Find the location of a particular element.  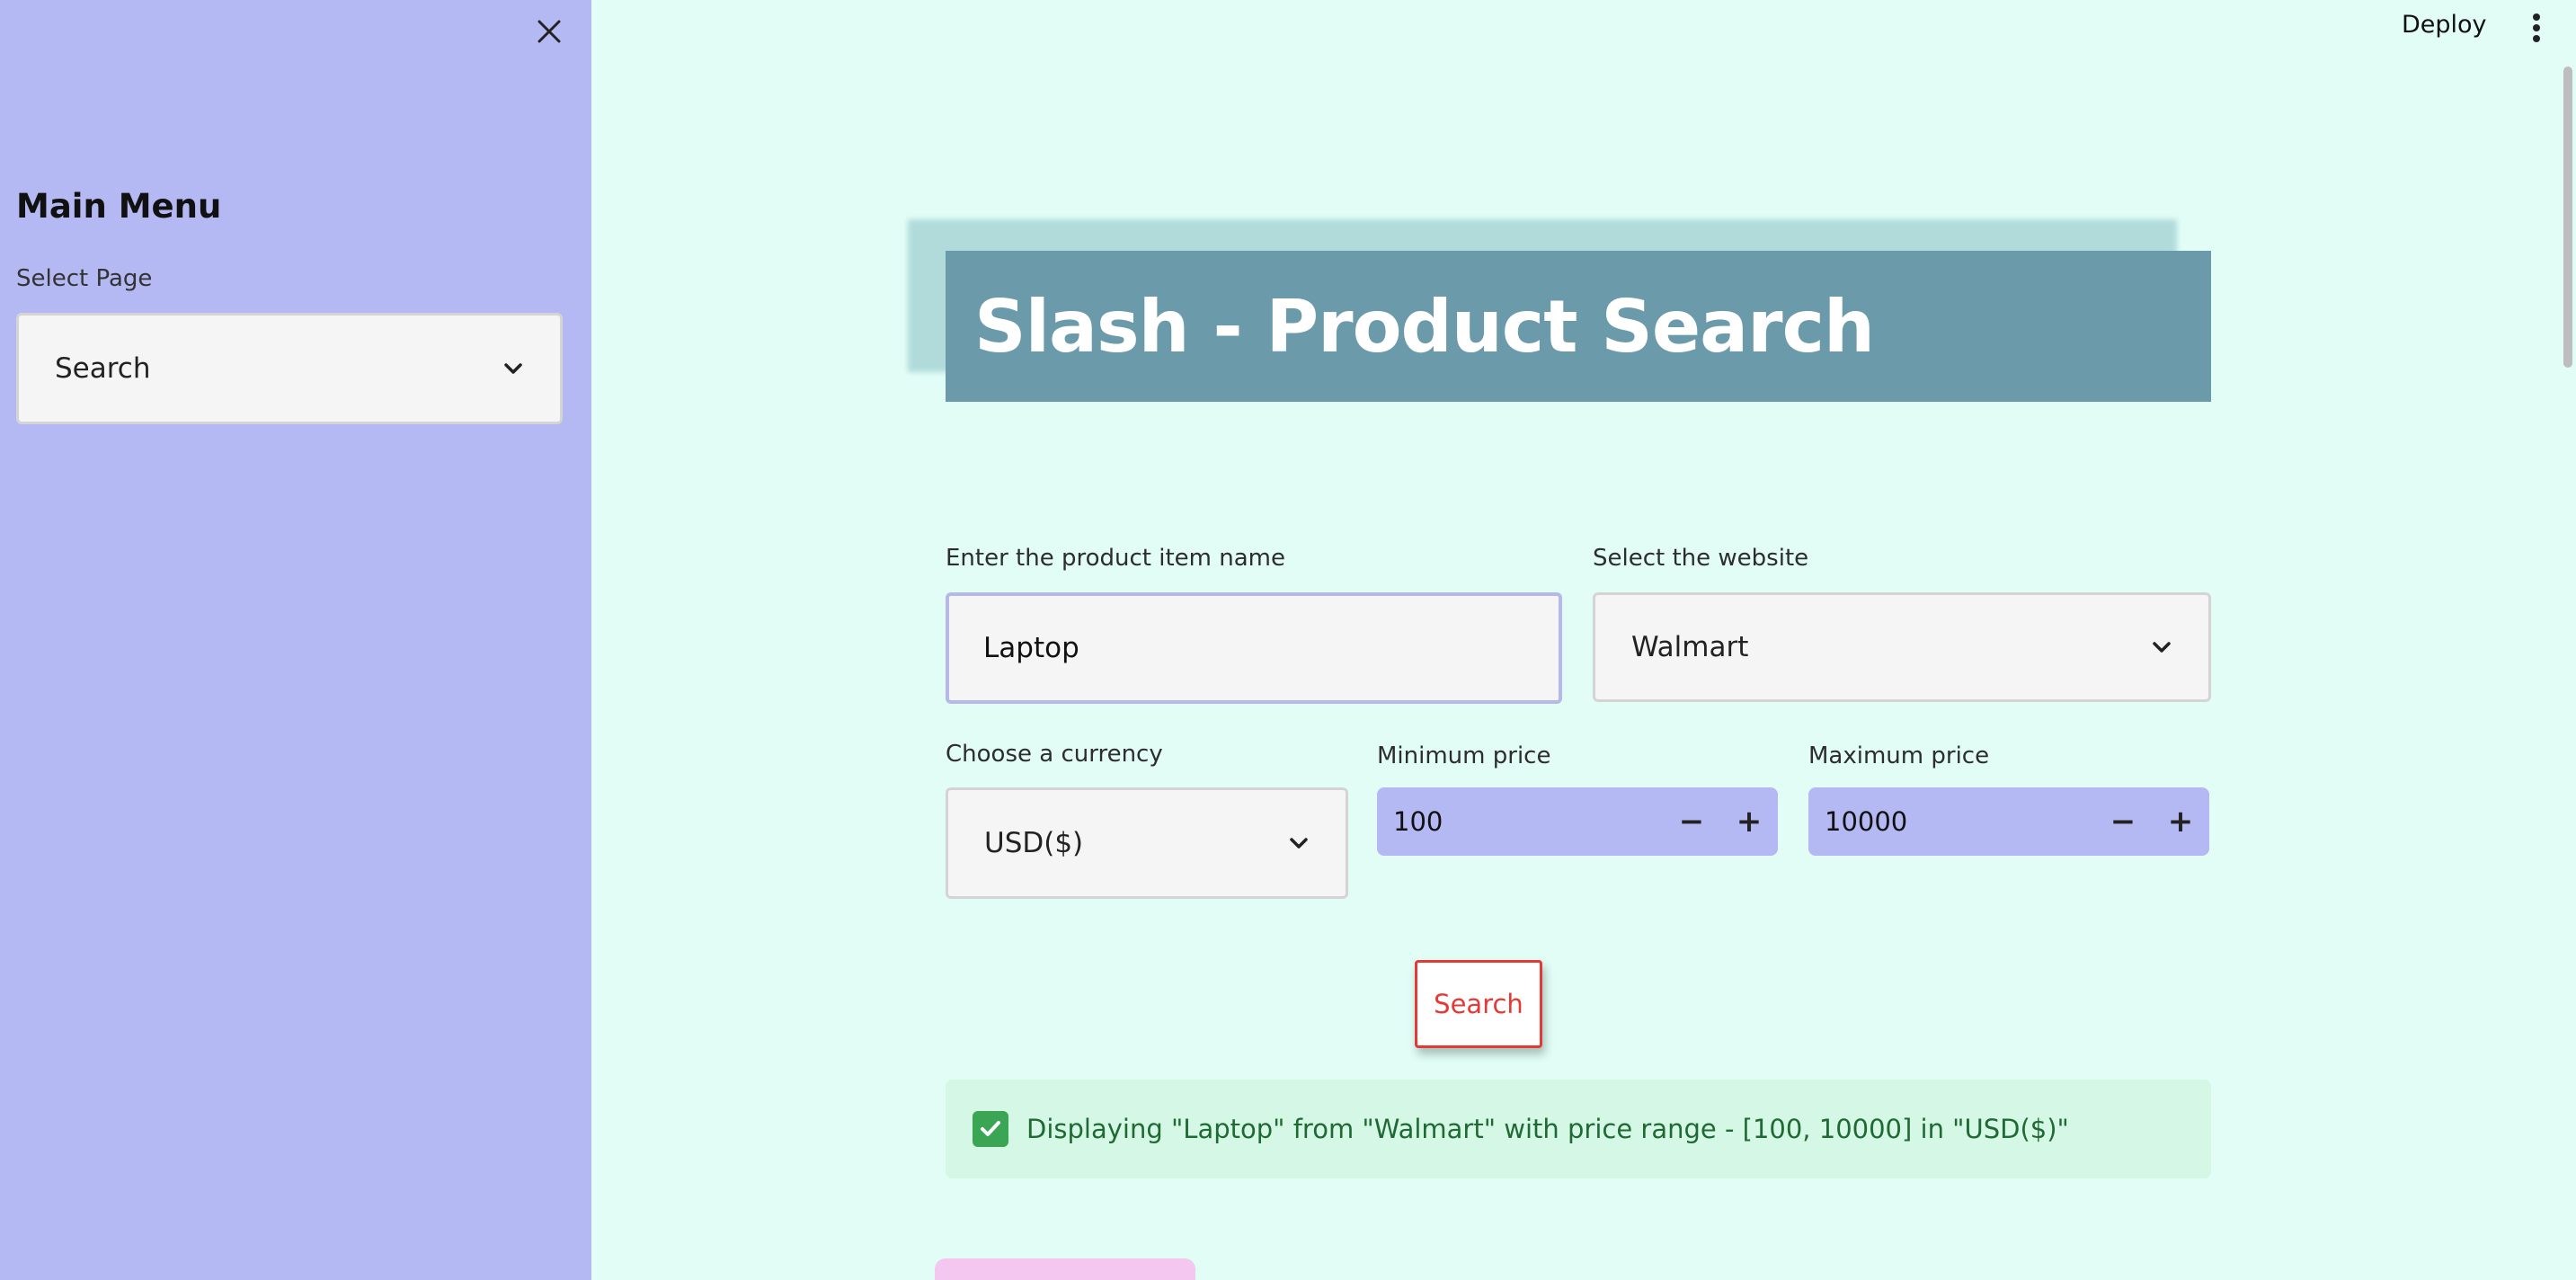

kebab-menu-icon is located at coordinates (2536, 28).